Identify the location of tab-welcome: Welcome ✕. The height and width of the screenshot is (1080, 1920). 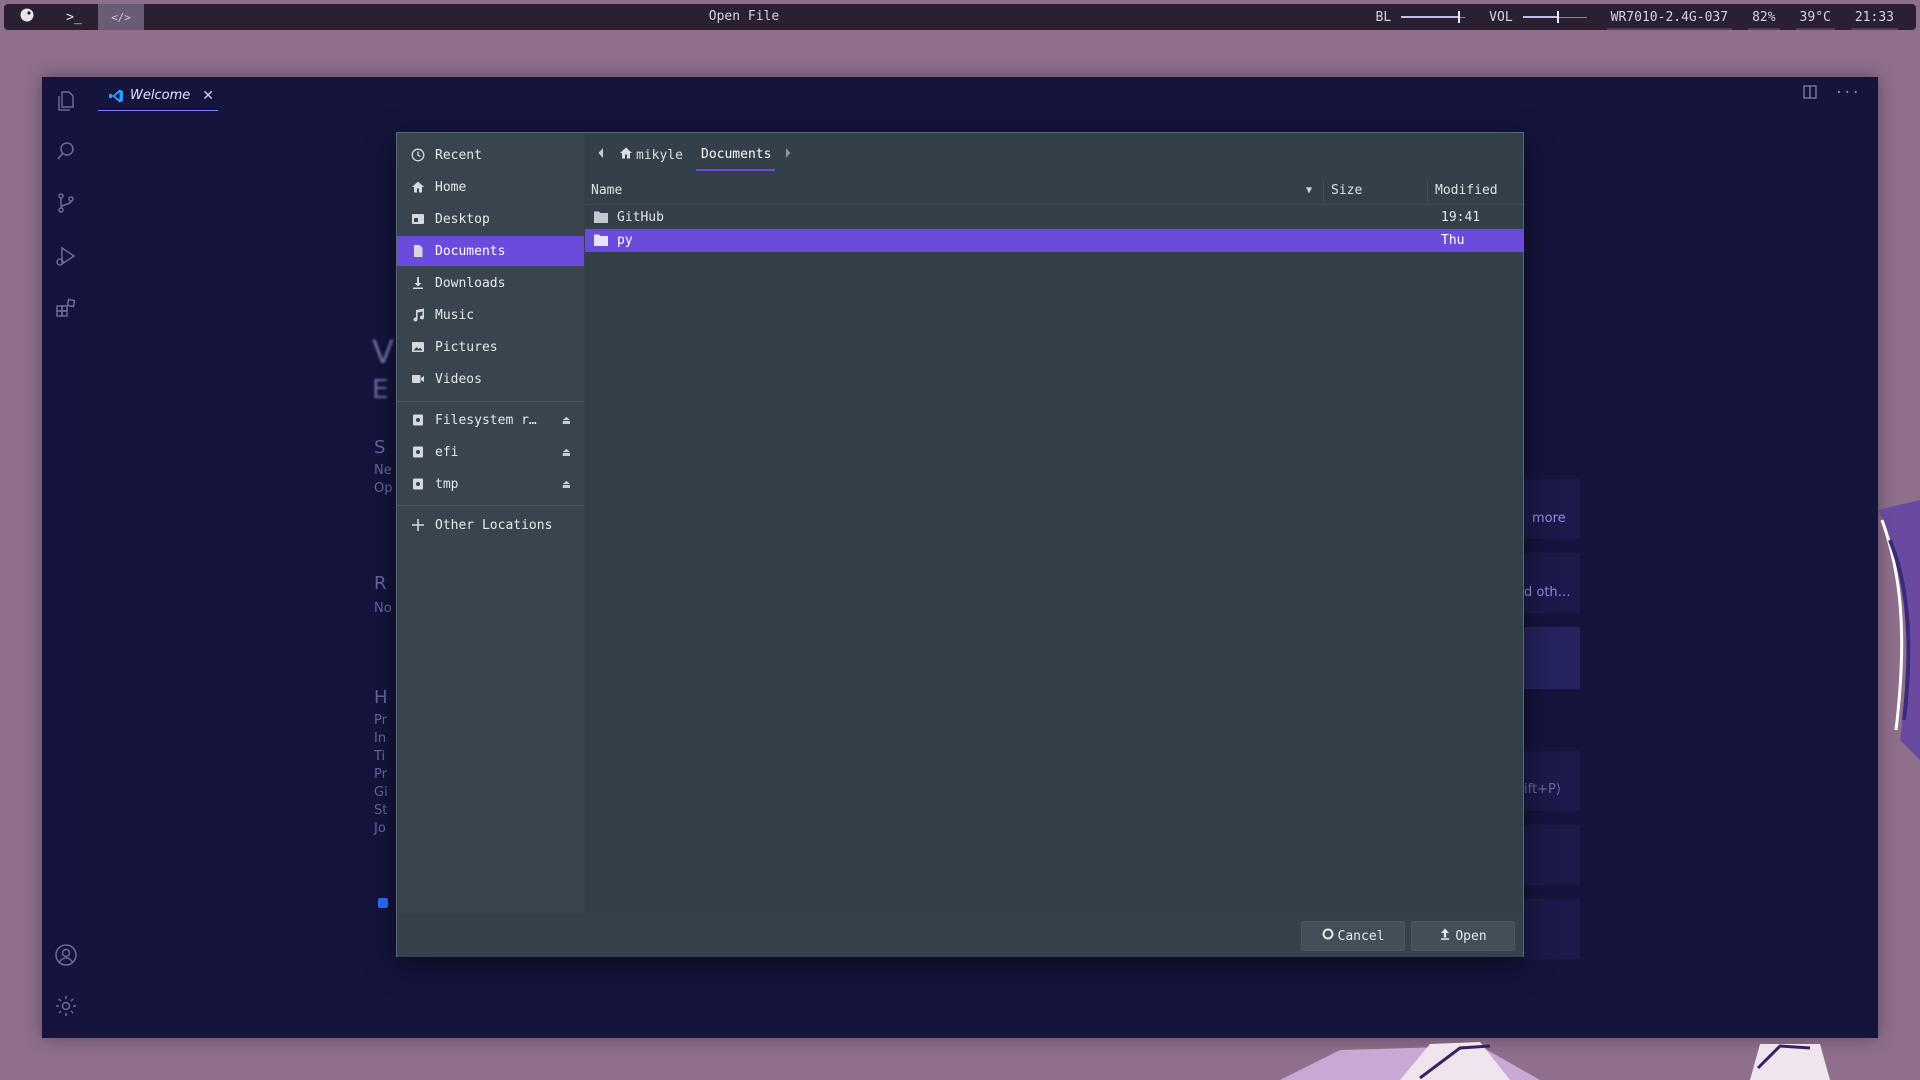
(158, 96).